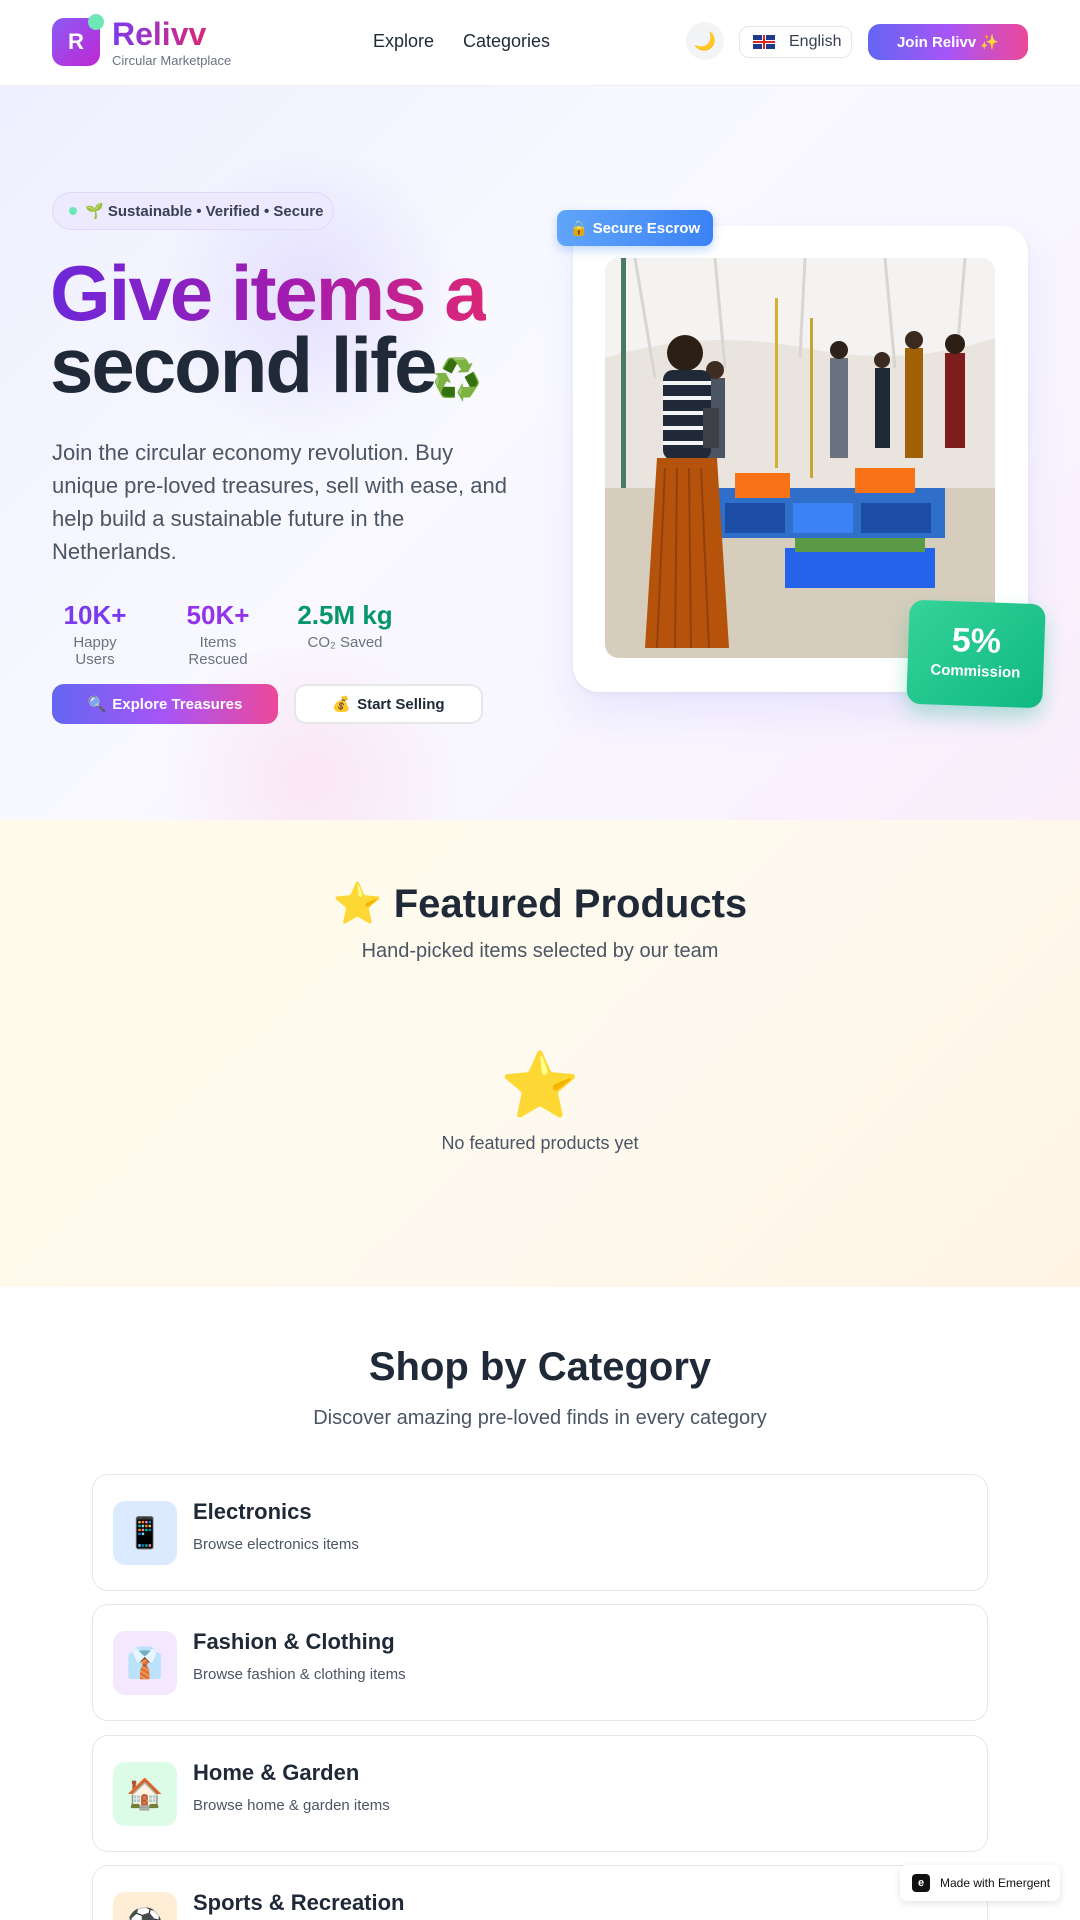  I want to click on brand-name: Relivv, so click(159, 34).